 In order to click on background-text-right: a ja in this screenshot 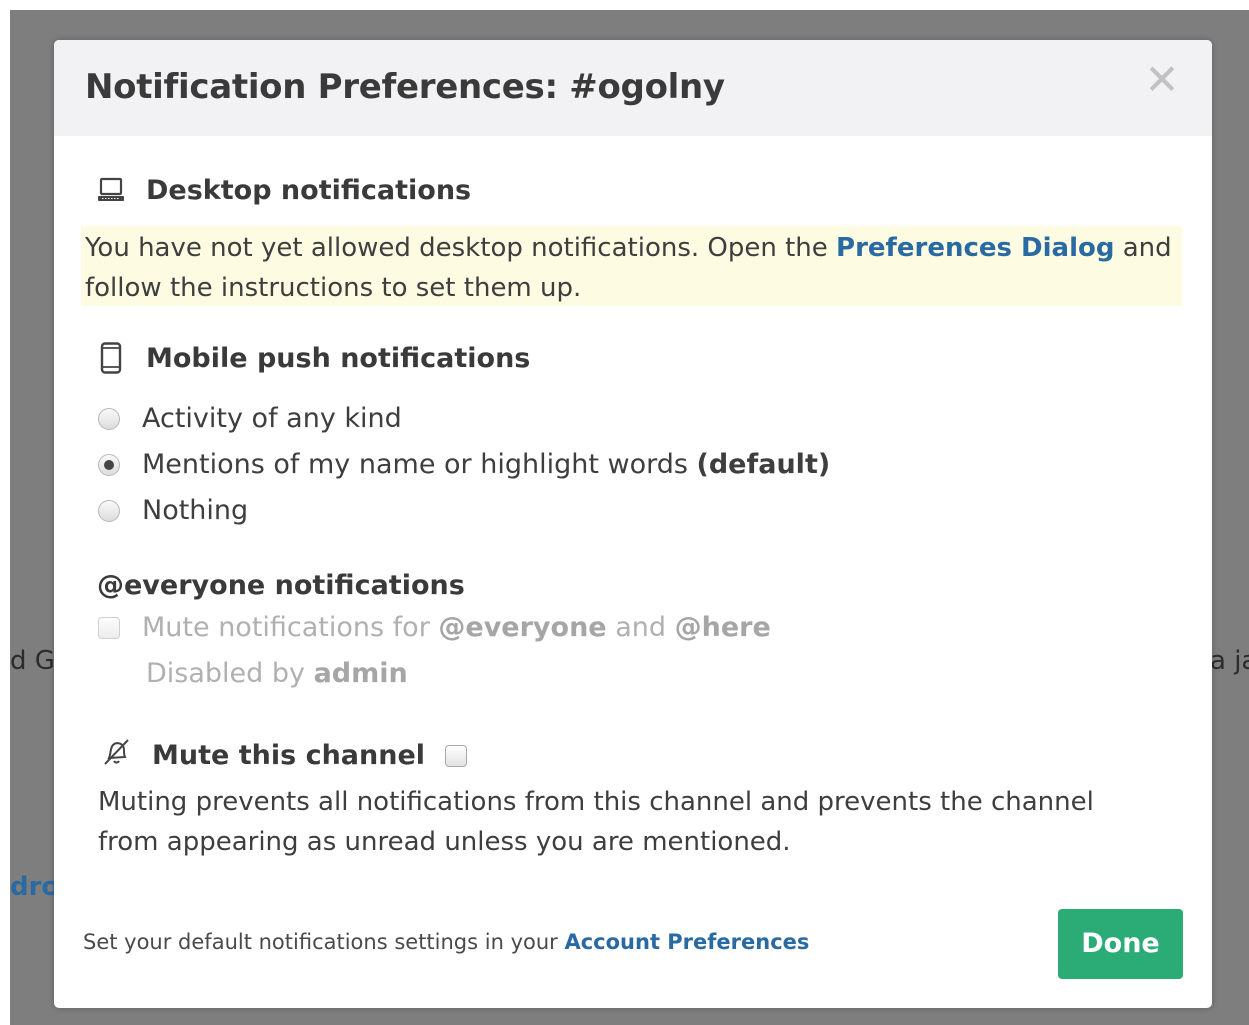, I will do `click(1229, 661)`.